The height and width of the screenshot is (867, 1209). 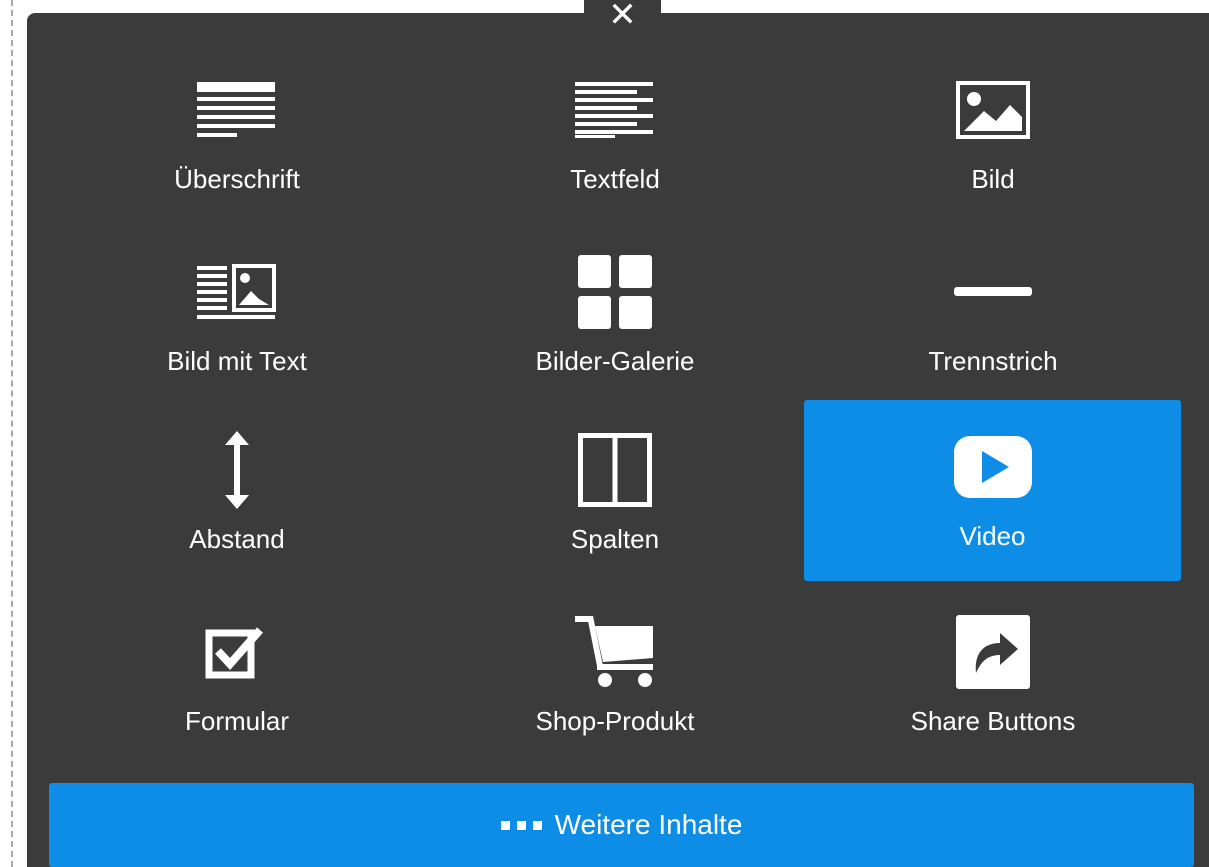 I want to click on close-icon: ✕, so click(x=622, y=15).